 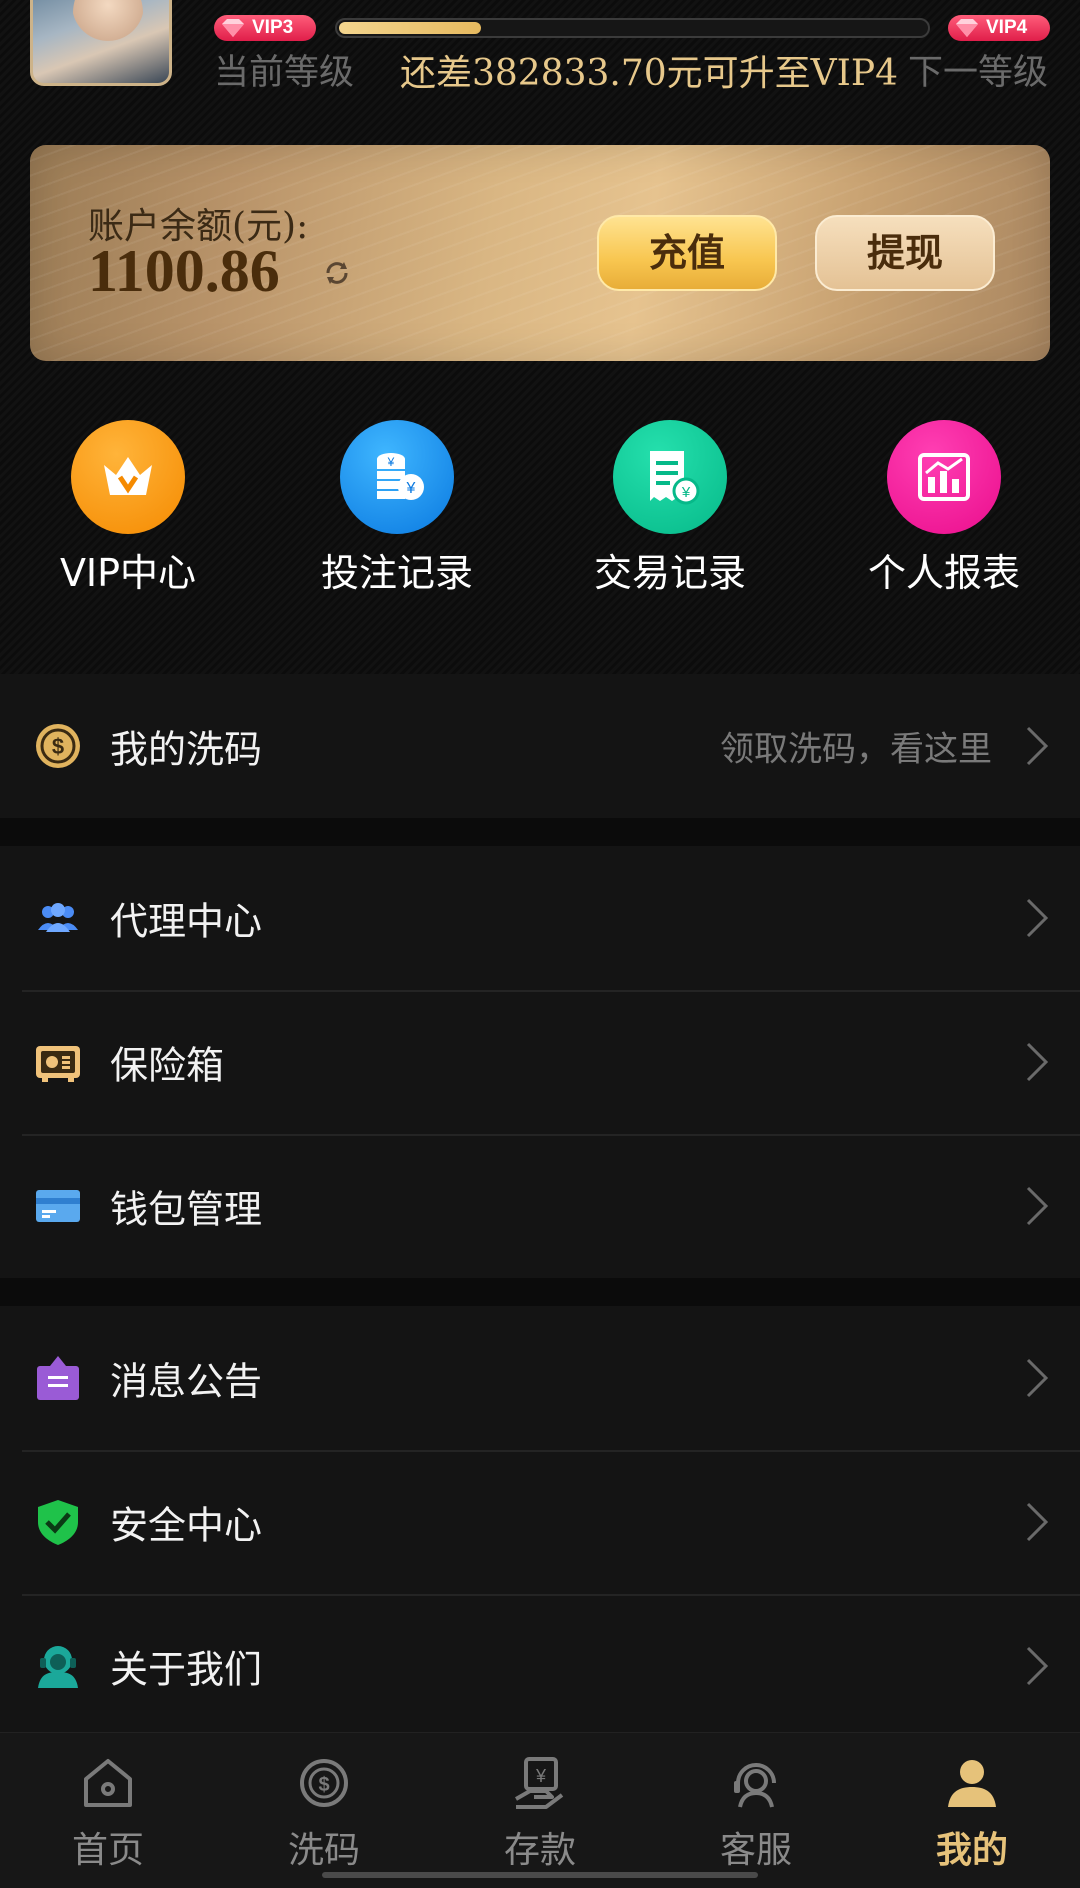 What do you see at coordinates (58, 1206) in the screenshot?
I see `card-icon` at bounding box center [58, 1206].